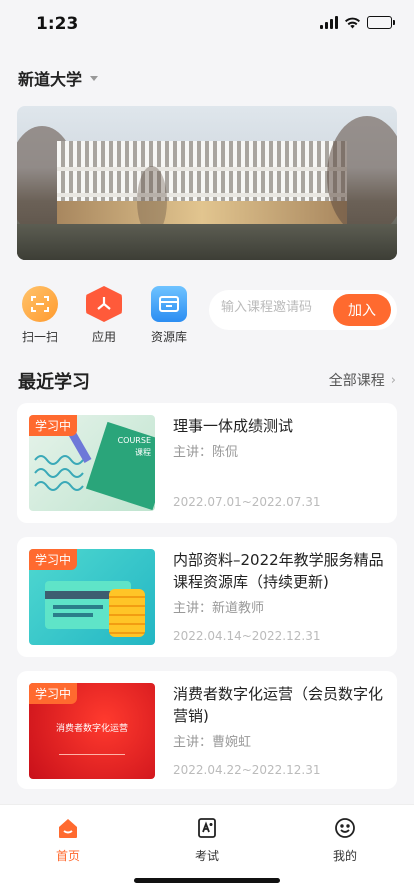 The width and height of the screenshot is (414, 896). I want to click on school-selector: 新道大学, so click(58, 78).